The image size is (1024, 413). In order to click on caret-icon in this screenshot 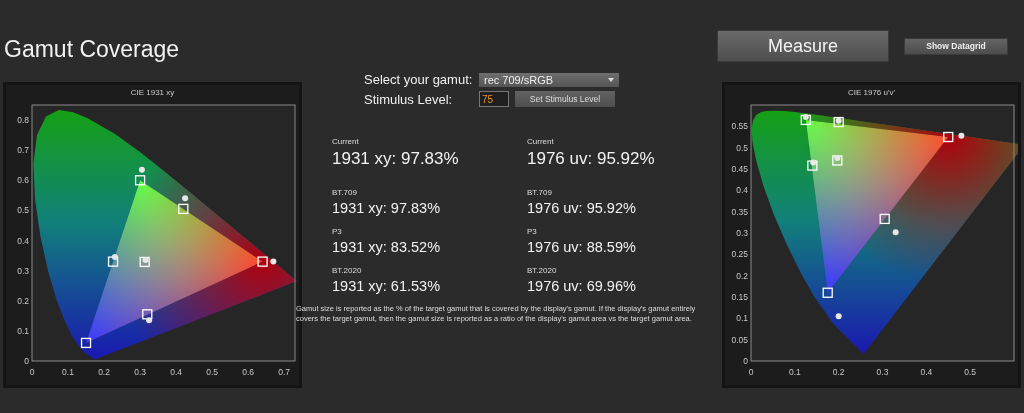, I will do `click(611, 79)`.